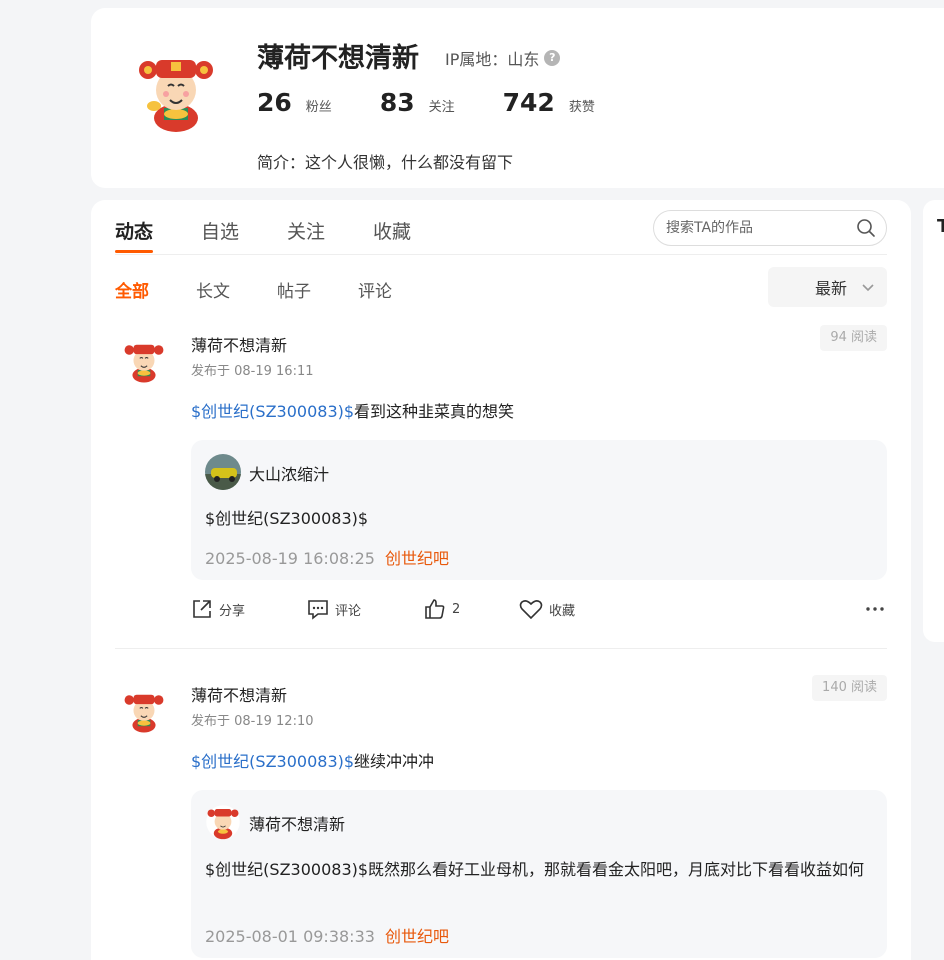 The width and height of the screenshot is (944, 960). What do you see at coordinates (202, 609) in the screenshot?
I see `share-icon` at bounding box center [202, 609].